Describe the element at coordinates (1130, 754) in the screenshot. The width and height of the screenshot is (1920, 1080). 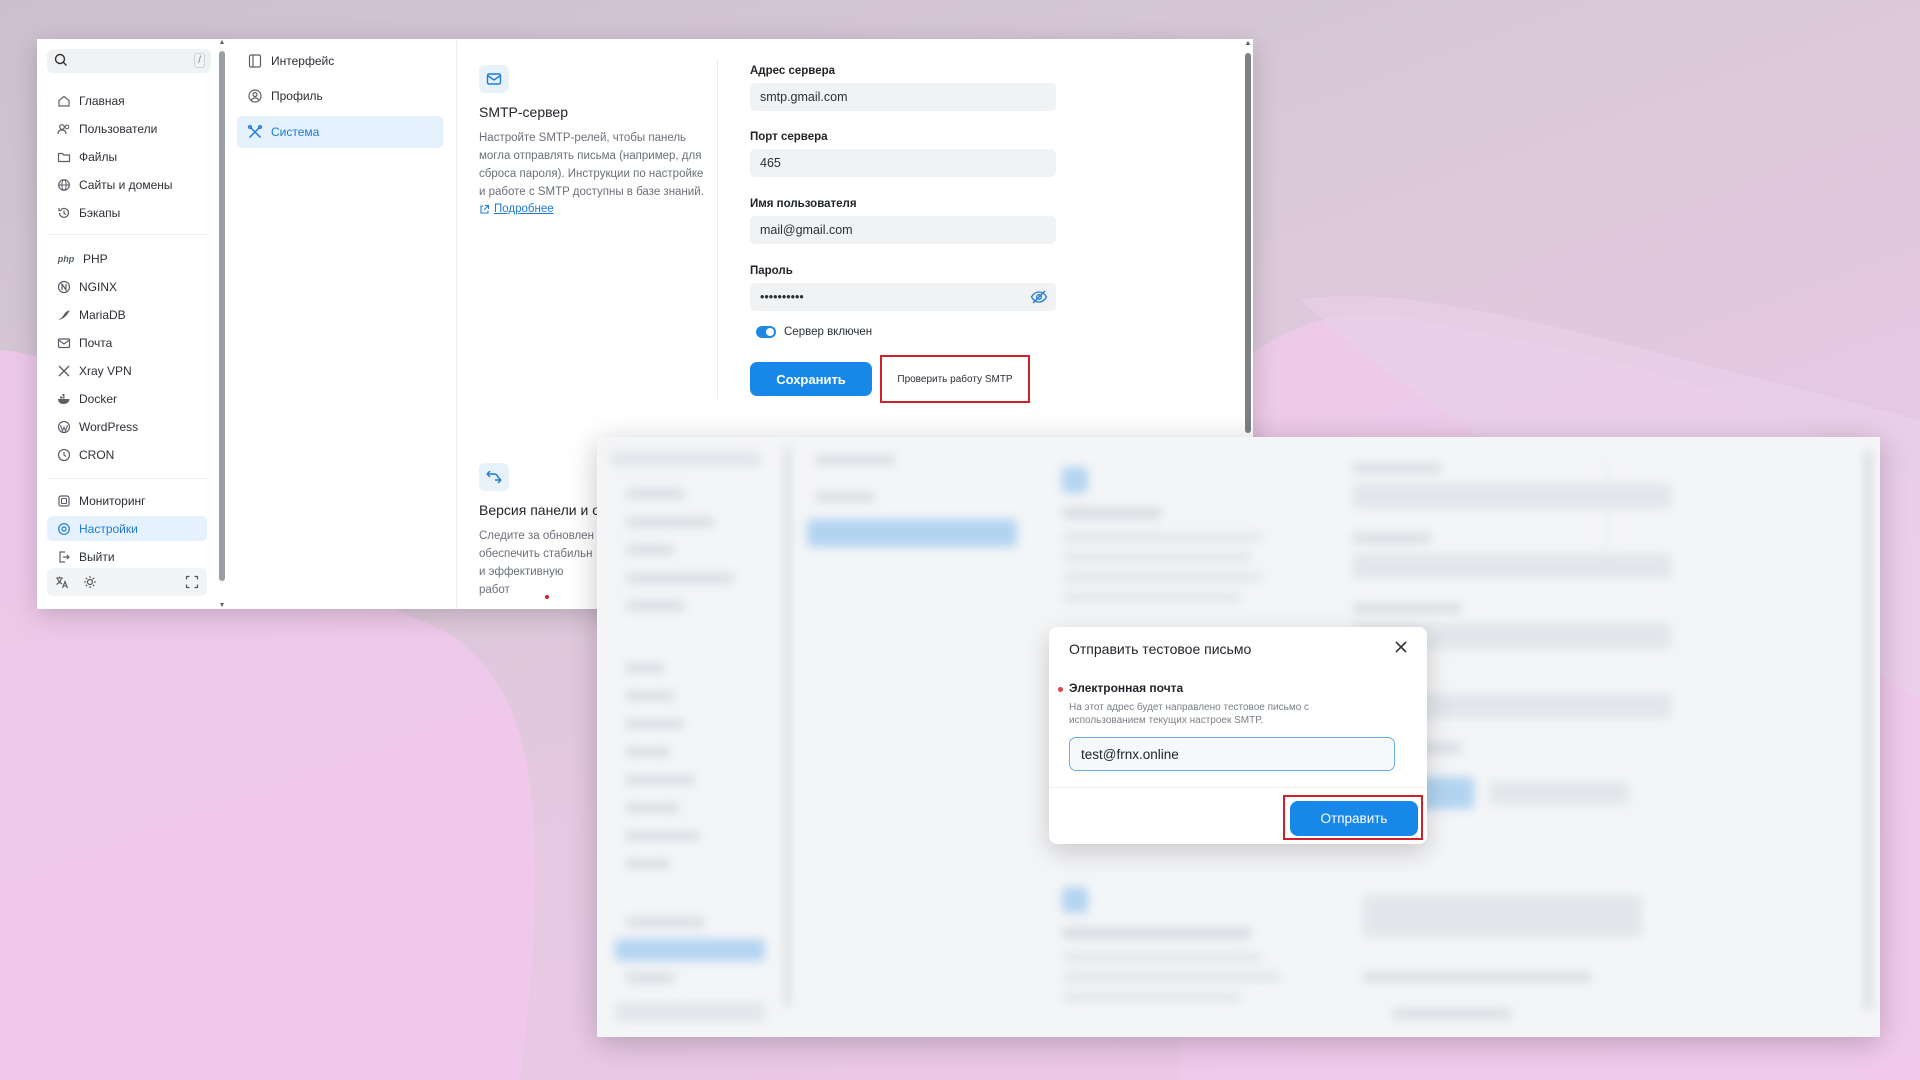
I see `email-field-value: test@frnx.online` at that location.